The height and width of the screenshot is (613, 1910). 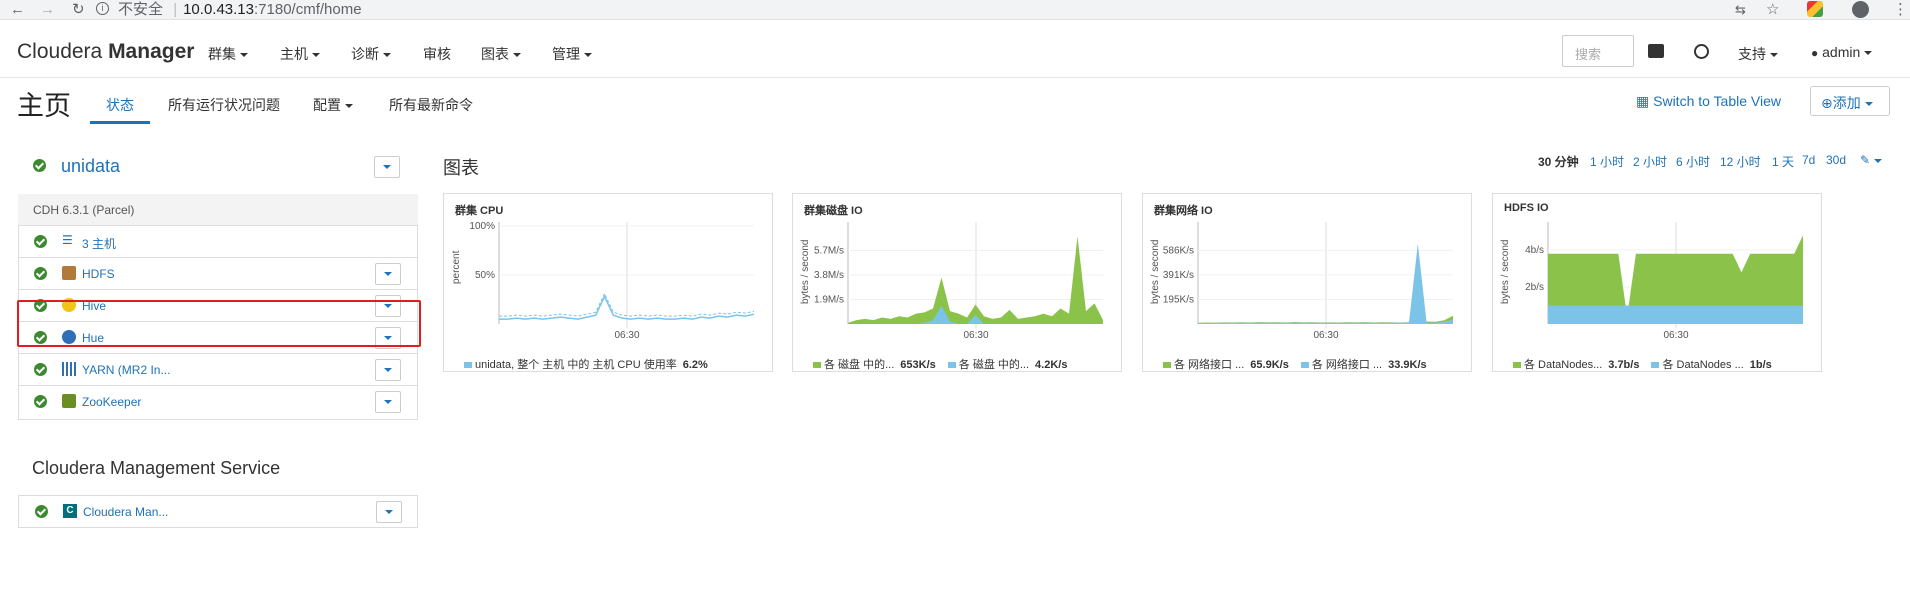 What do you see at coordinates (388, 370) in the screenshot?
I see `yarn-actions-dropdown` at bounding box center [388, 370].